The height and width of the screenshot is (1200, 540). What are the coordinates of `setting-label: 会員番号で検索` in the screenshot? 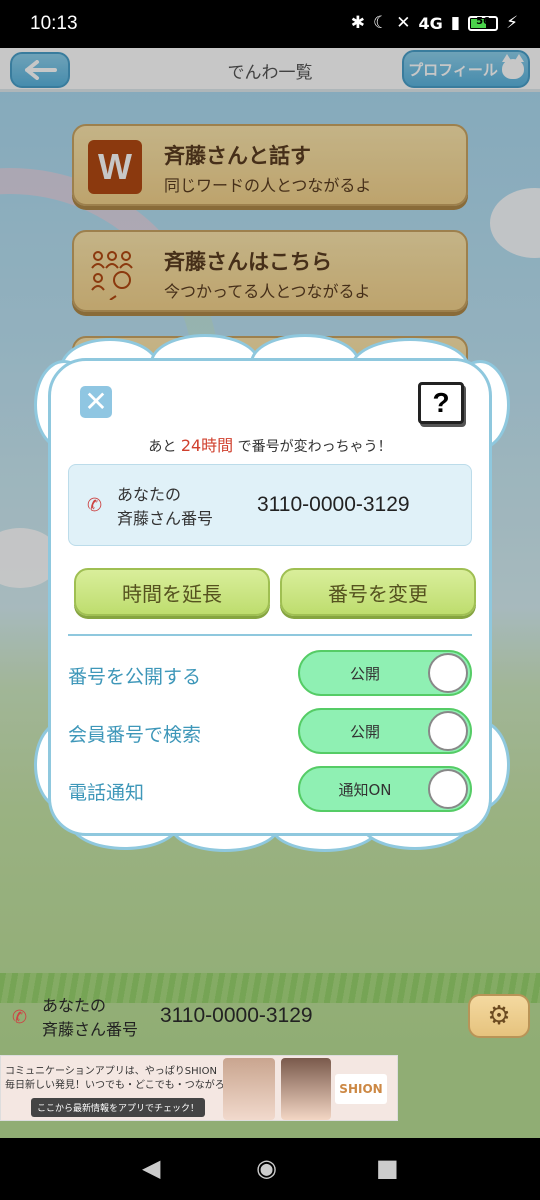 It's located at (135, 735).